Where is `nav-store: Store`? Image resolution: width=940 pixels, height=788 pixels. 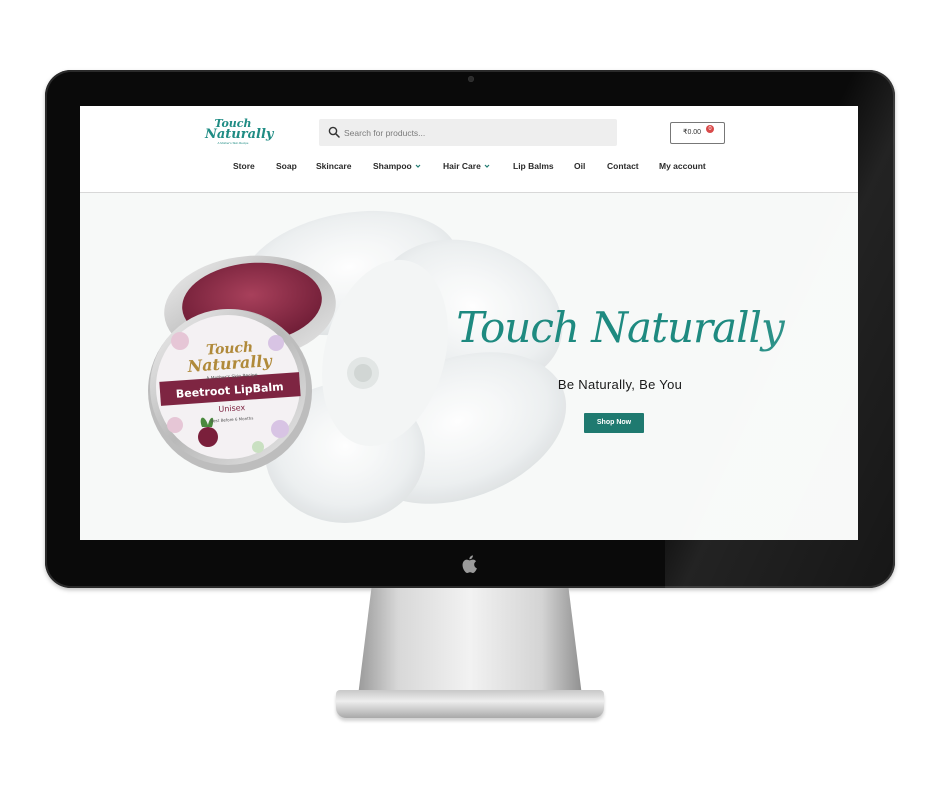 nav-store: Store is located at coordinates (244, 166).